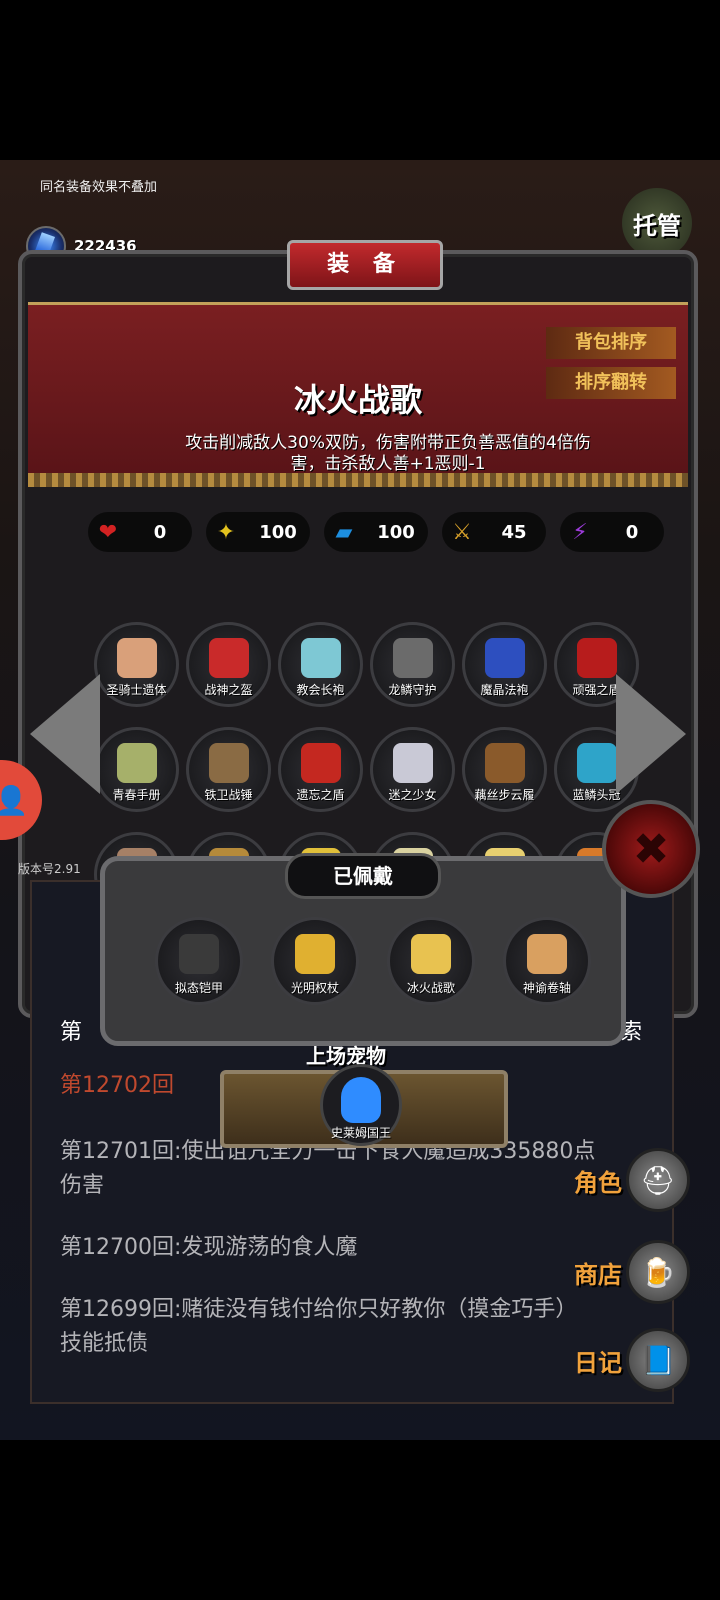  What do you see at coordinates (198, 988) in the screenshot?
I see `item-label: 拟态铠甲` at bounding box center [198, 988].